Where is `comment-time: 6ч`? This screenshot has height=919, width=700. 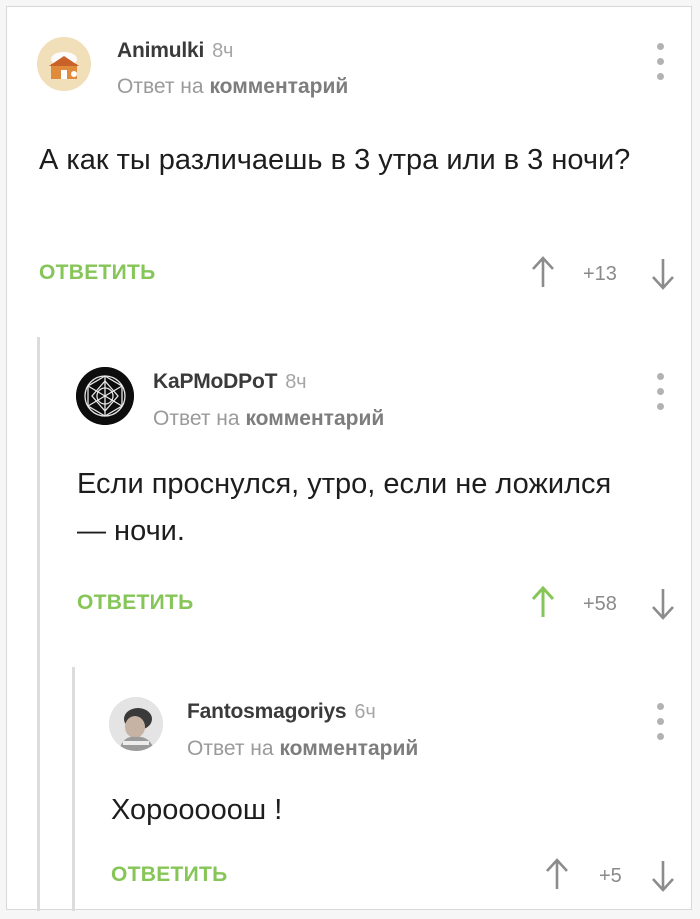
comment-time: 6ч is located at coordinates (365, 712).